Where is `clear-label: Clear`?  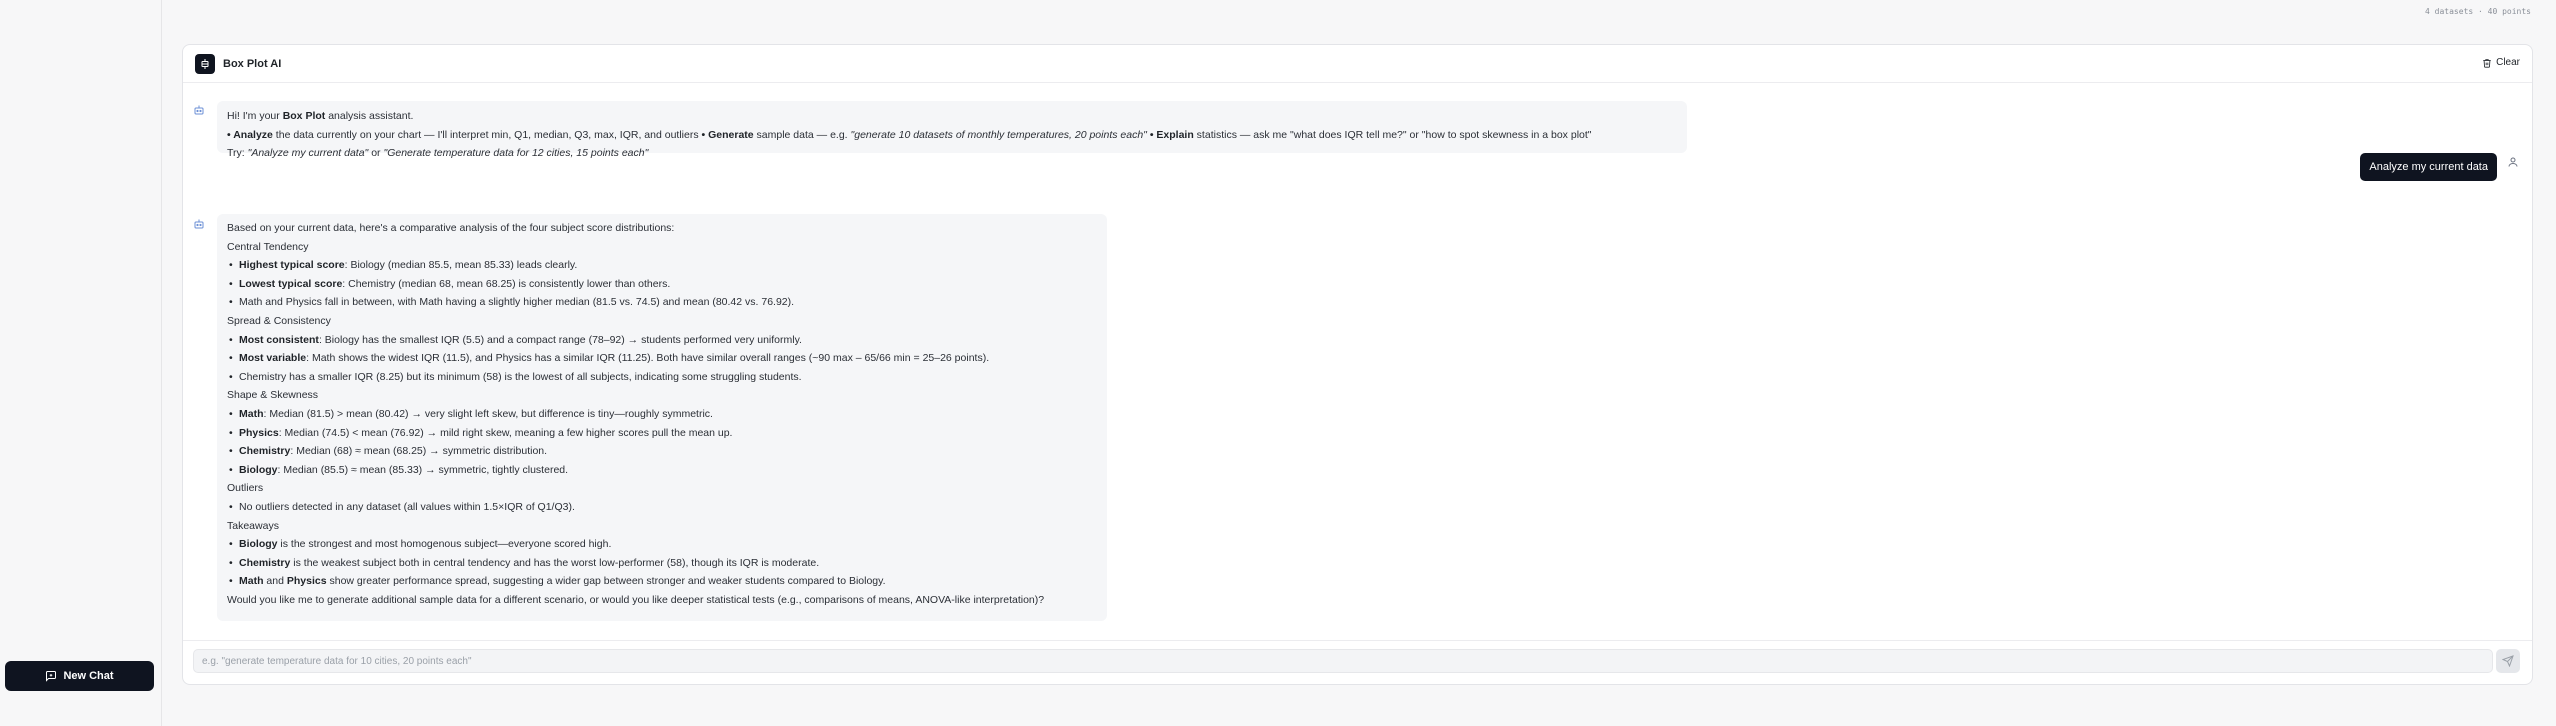 clear-label: Clear is located at coordinates (2508, 62).